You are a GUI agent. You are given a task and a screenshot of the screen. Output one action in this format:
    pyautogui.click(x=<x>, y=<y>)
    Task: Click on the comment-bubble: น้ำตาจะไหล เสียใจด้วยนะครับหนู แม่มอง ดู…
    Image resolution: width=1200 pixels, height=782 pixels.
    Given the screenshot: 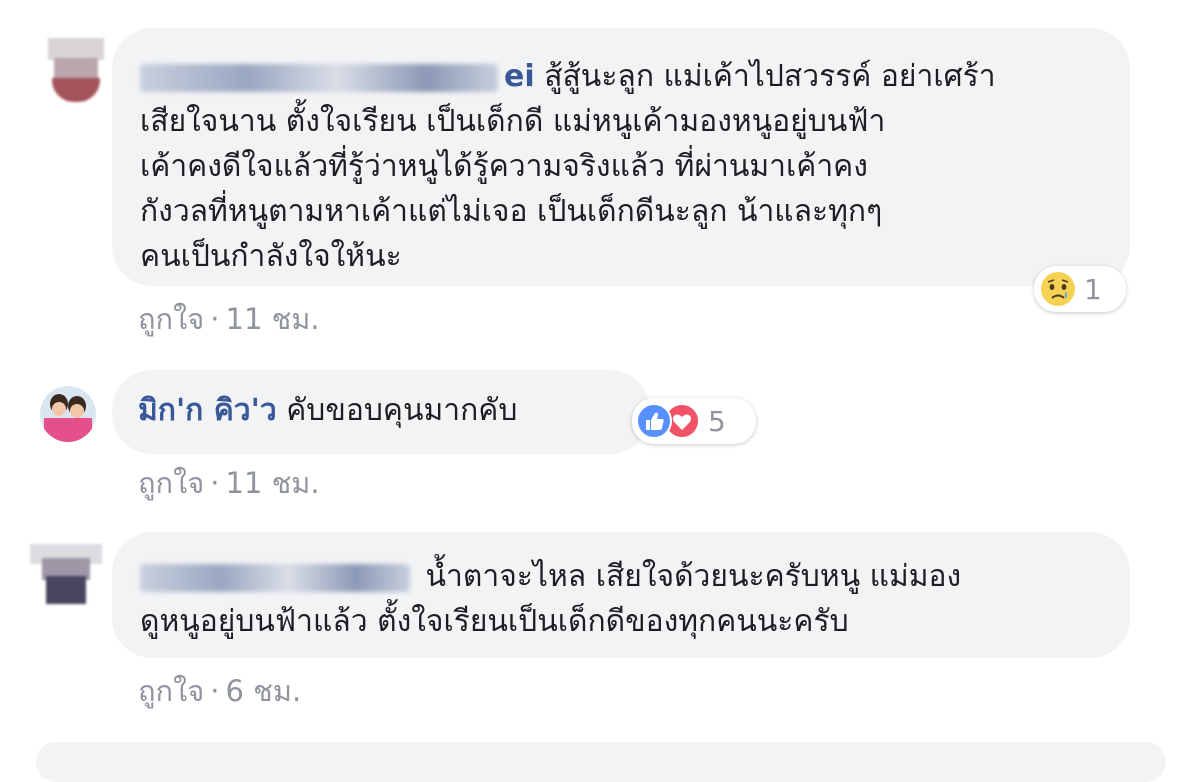 What is the action you would take?
    pyautogui.click(x=621, y=595)
    